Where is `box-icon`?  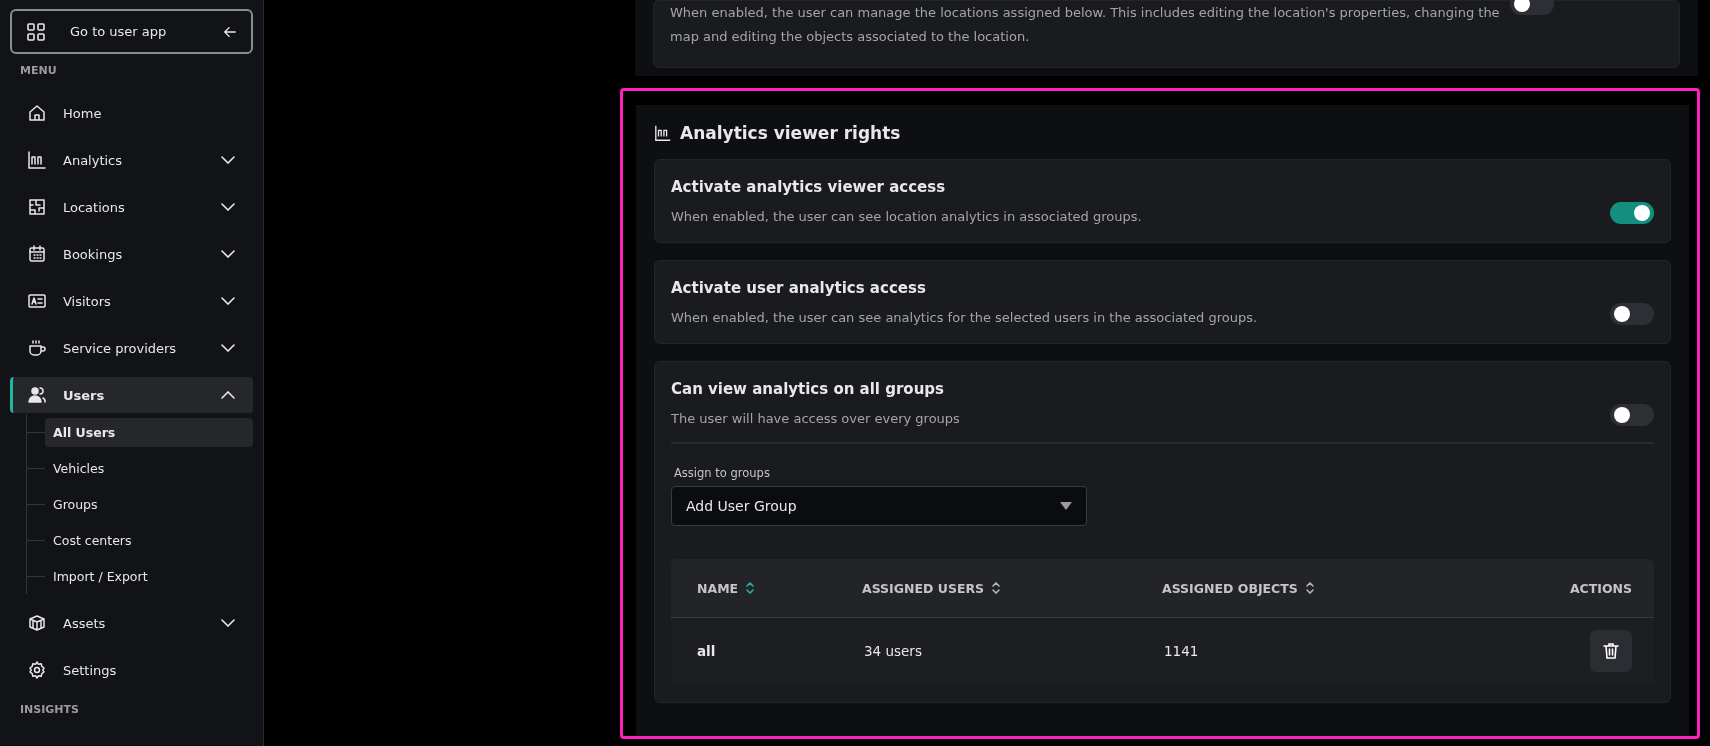
box-icon is located at coordinates (37, 623).